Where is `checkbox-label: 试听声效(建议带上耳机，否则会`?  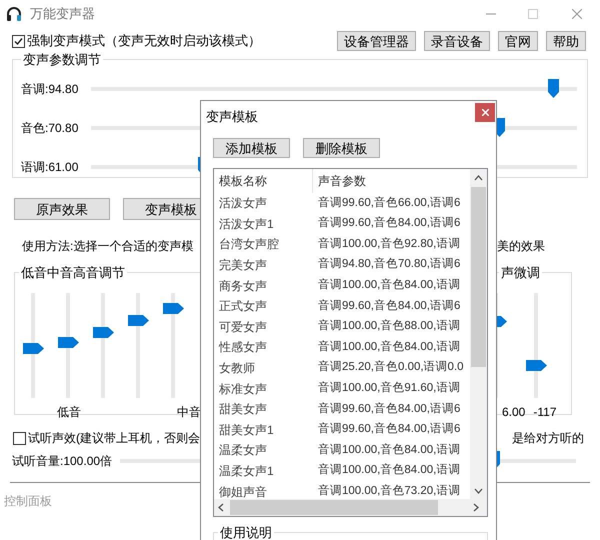
checkbox-label: 试听声效(建议带上耳机，否则会 is located at coordinates (114, 438).